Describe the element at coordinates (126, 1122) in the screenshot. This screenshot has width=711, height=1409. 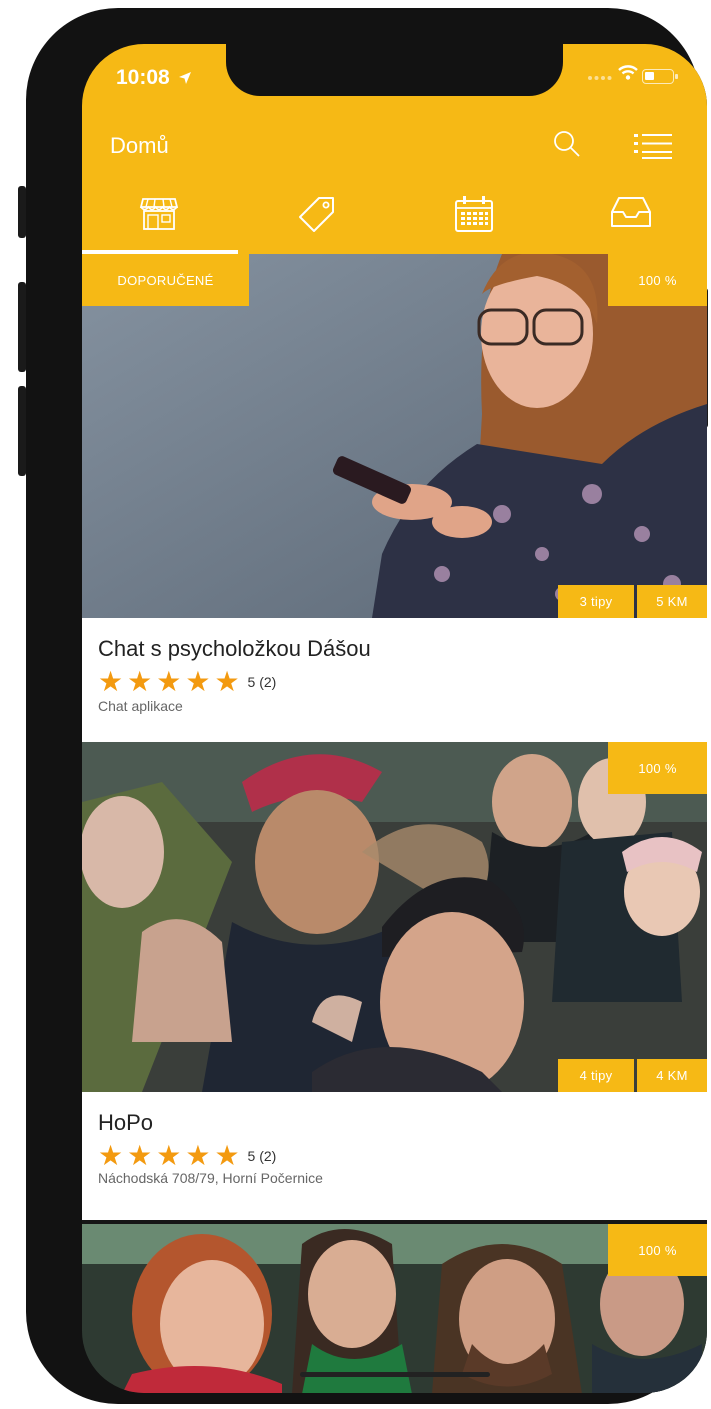
I see `place-name: HoPo` at that location.